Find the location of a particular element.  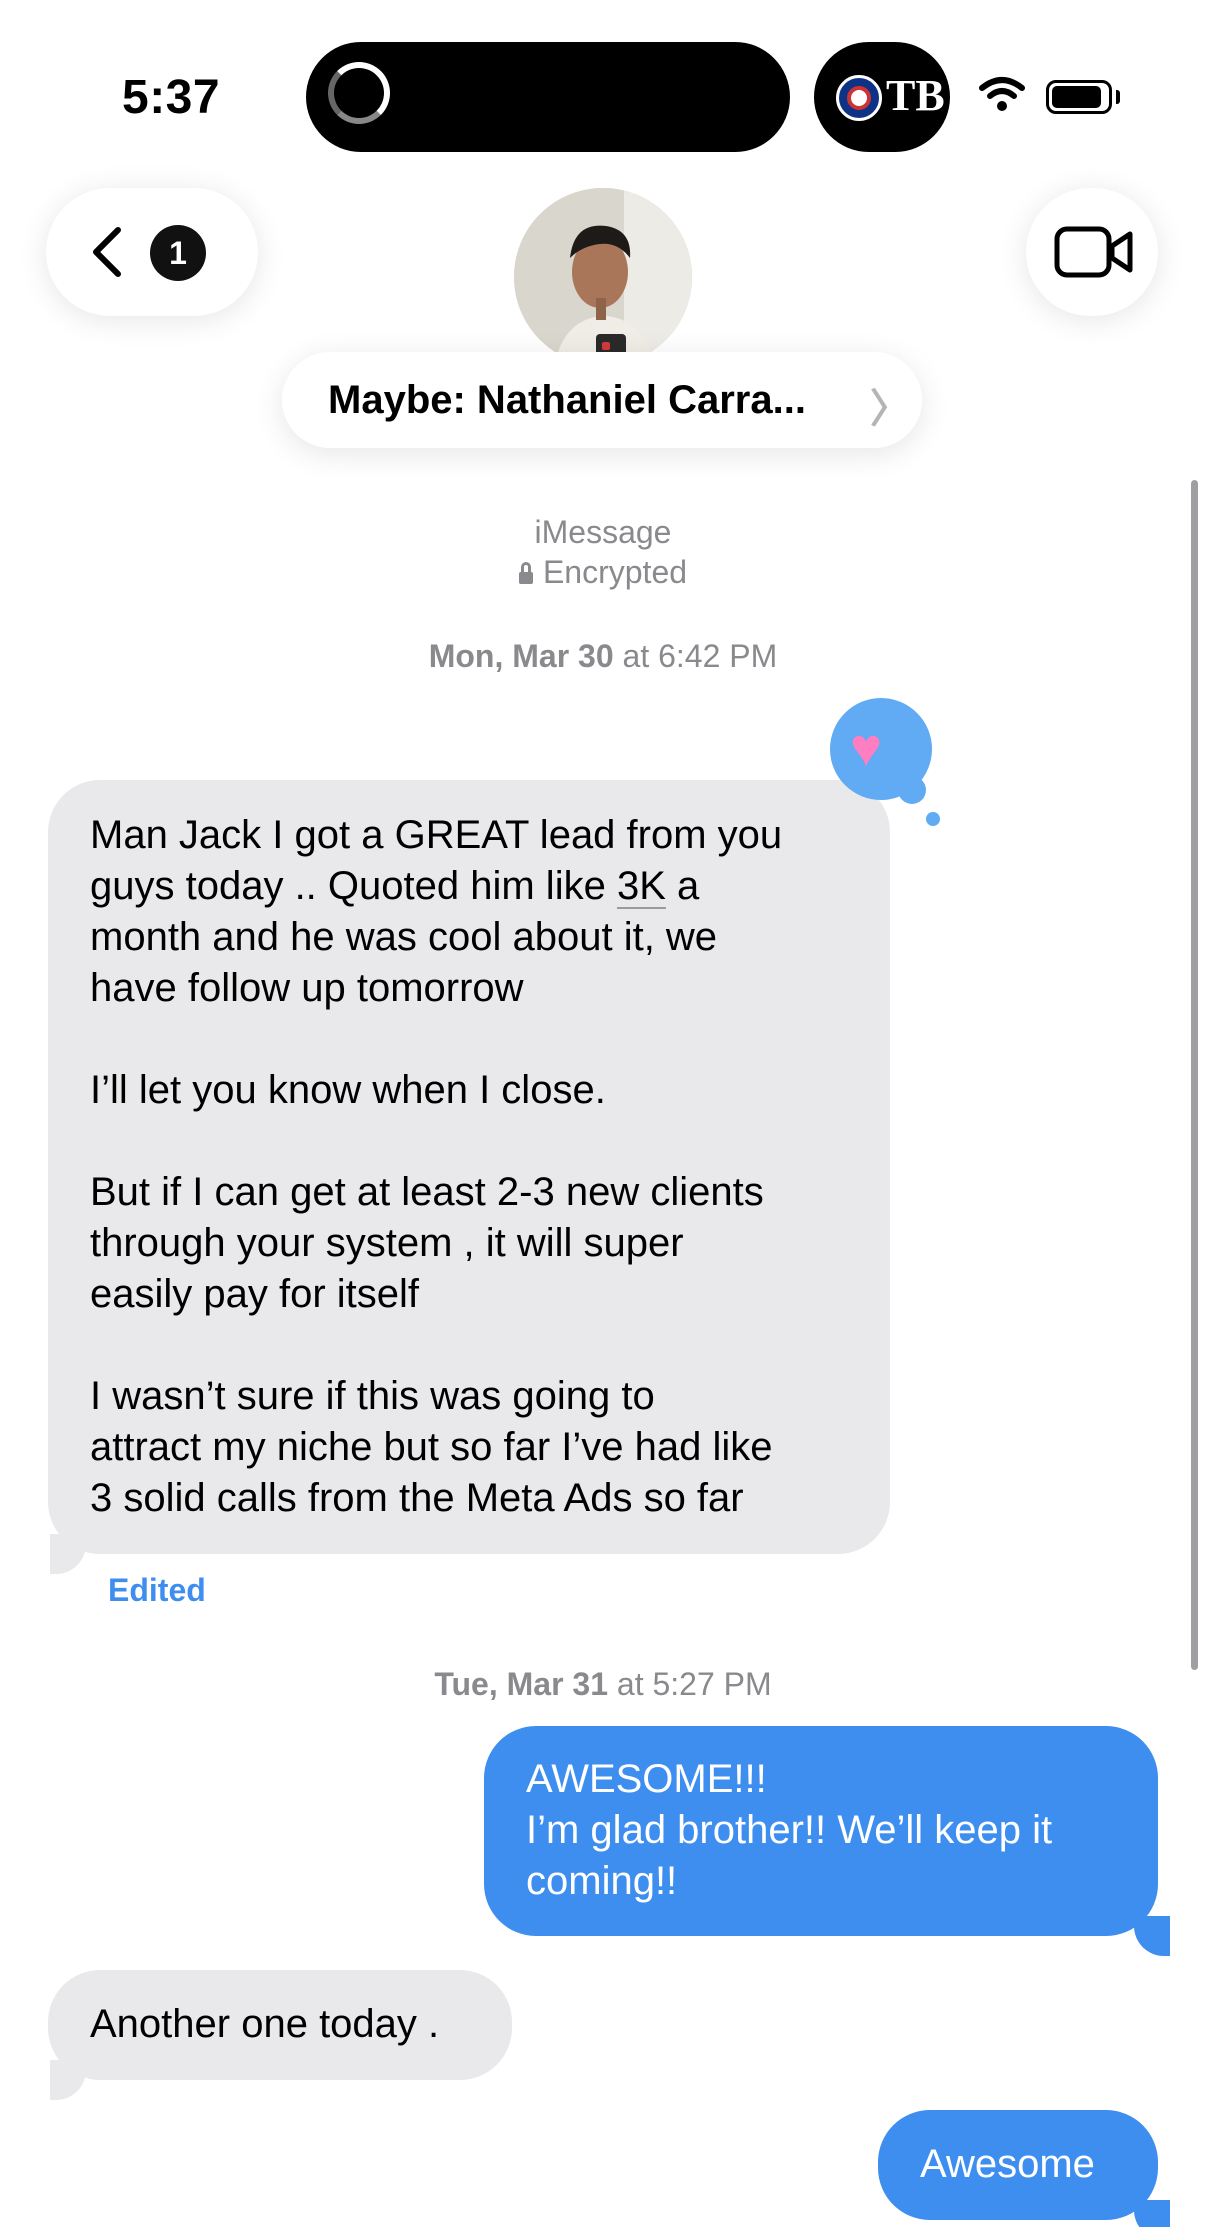

message-line: 3 solid calls from the Meta Ads so far is located at coordinates (417, 1498).